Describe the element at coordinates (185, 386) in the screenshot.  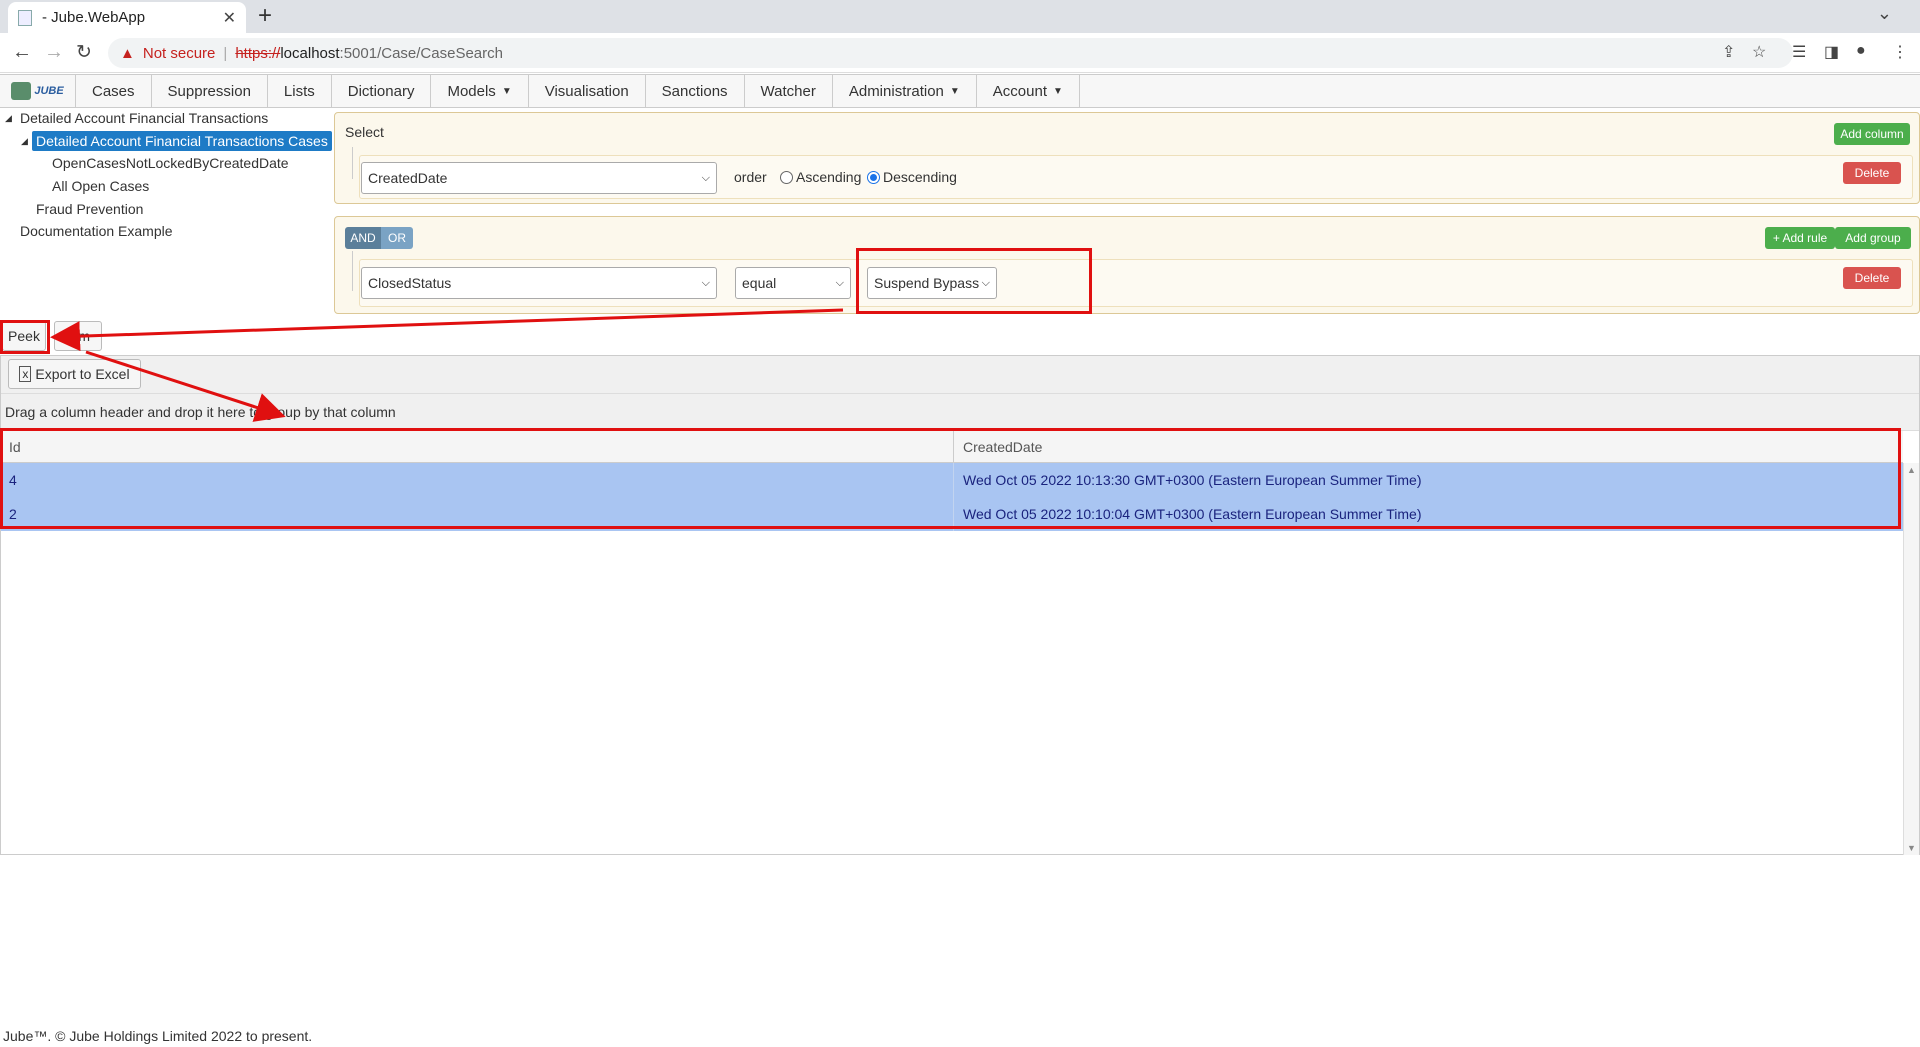
I see `arrow-to-results` at that location.